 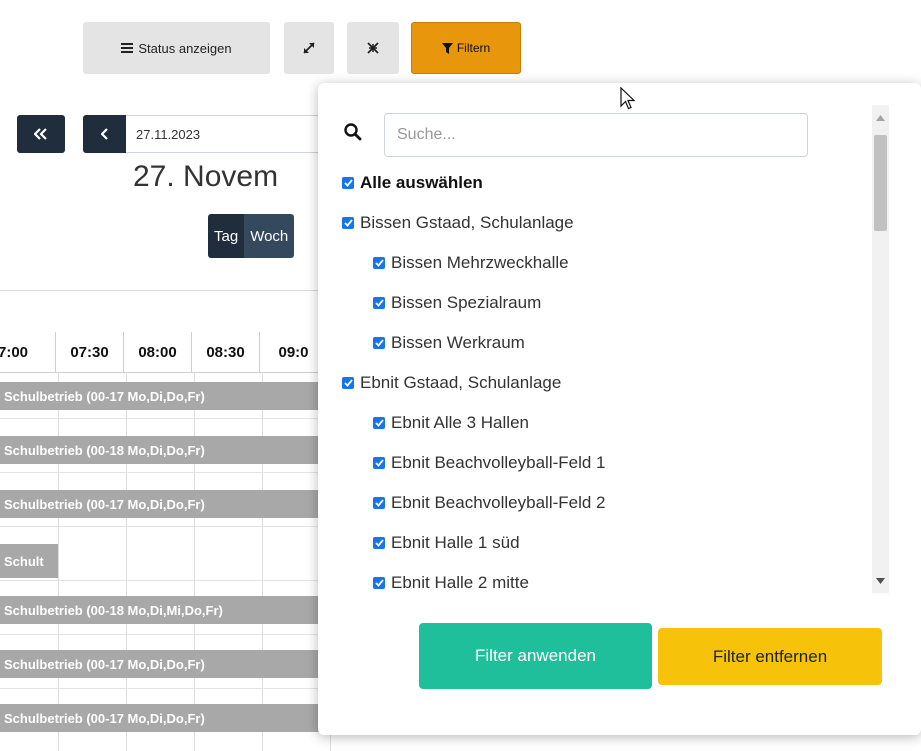 I want to click on status-button-label: Status anzeigen, so click(x=185, y=48).